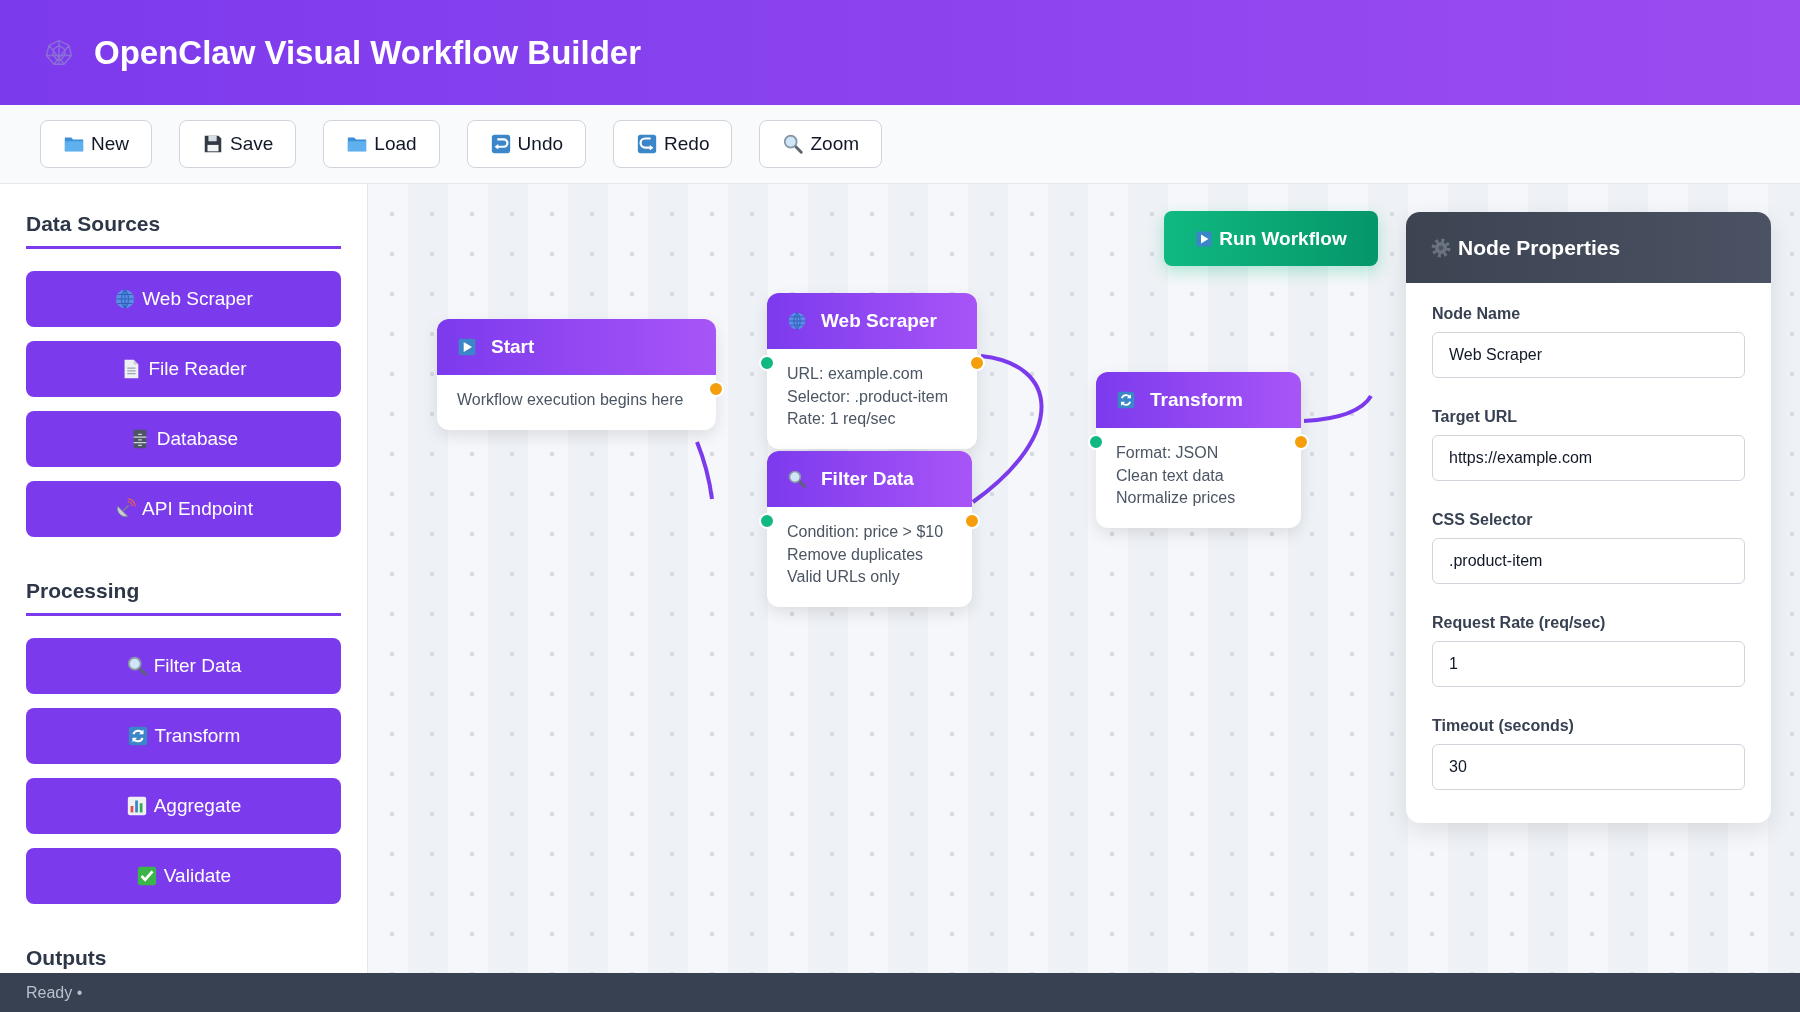  I want to click on panel-title: Node Properties, so click(1539, 247).